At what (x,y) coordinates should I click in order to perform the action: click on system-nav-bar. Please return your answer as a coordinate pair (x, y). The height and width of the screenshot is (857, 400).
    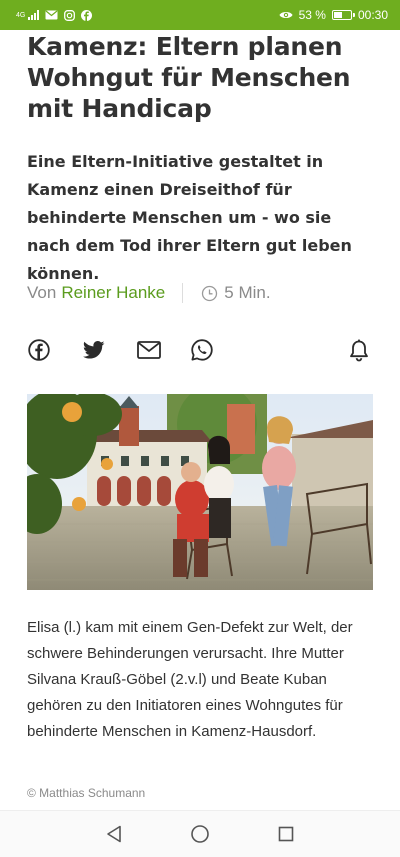
    Looking at the image, I should click on (200, 833).